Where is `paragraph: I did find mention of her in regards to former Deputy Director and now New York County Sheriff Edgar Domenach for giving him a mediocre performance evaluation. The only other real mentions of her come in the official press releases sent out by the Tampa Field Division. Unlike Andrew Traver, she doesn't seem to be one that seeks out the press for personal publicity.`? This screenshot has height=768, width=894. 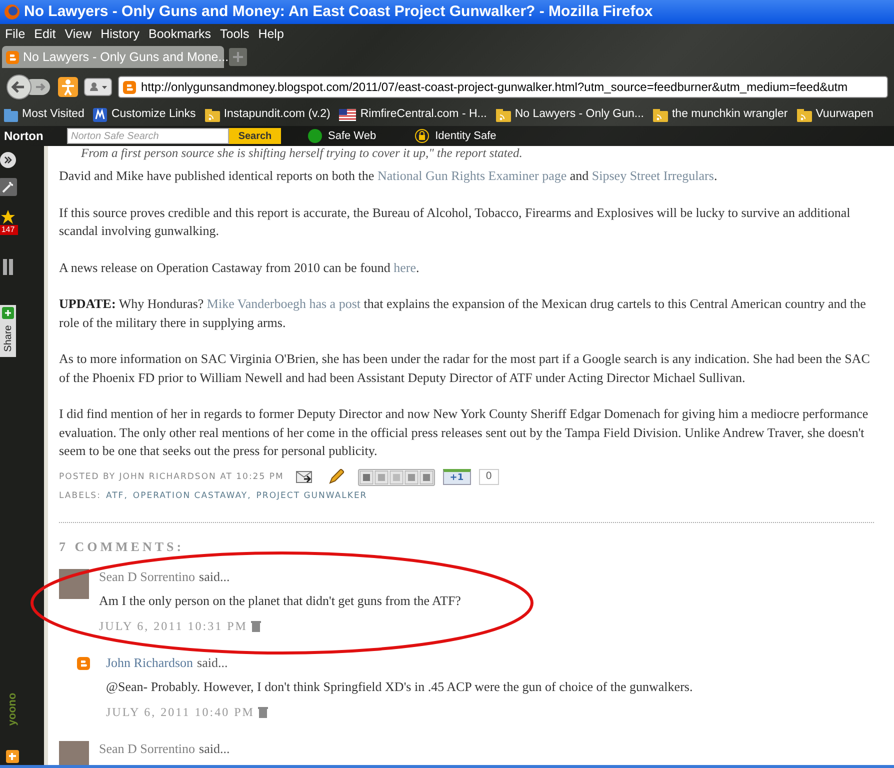
paragraph: I did find mention of her in regards to former Deputy Director and now New York County Sheriff Edgar Domenach for giving him a mediocre performance evaluation. The only other real mentions of her come in the official press releases sent out by the Tampa Field Division. Unlike Andrew Traver, she doesn't seem to be one that seeks out the press for personal publicity. is located at coordinates (464, 432).